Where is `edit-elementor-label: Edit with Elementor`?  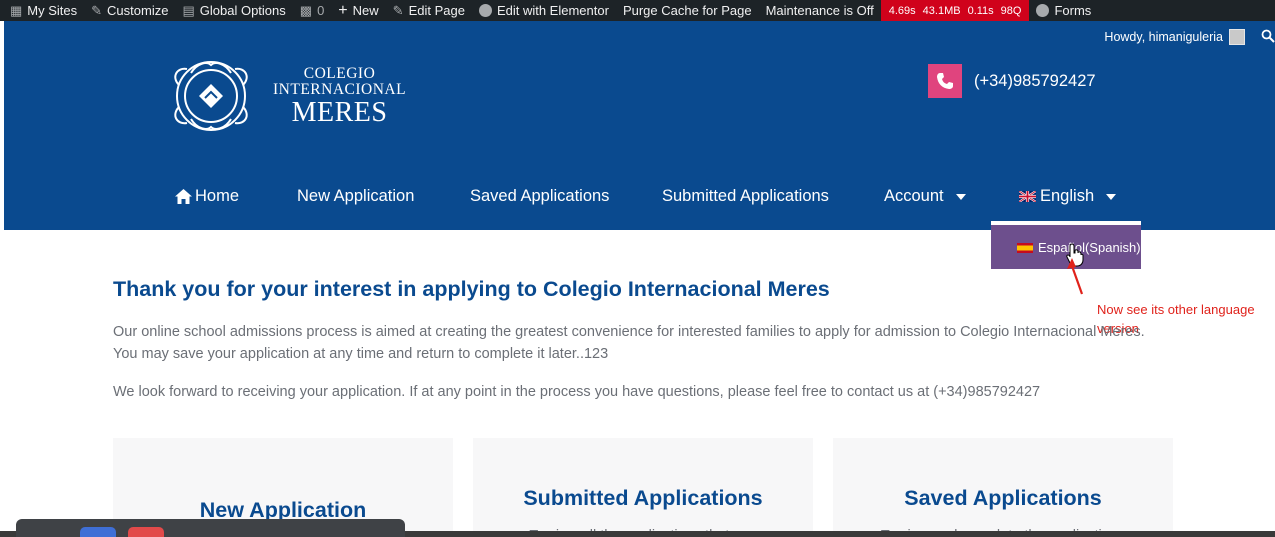 edit-elementor-label: Edit with Elementor is located at coordinates (552, 10).